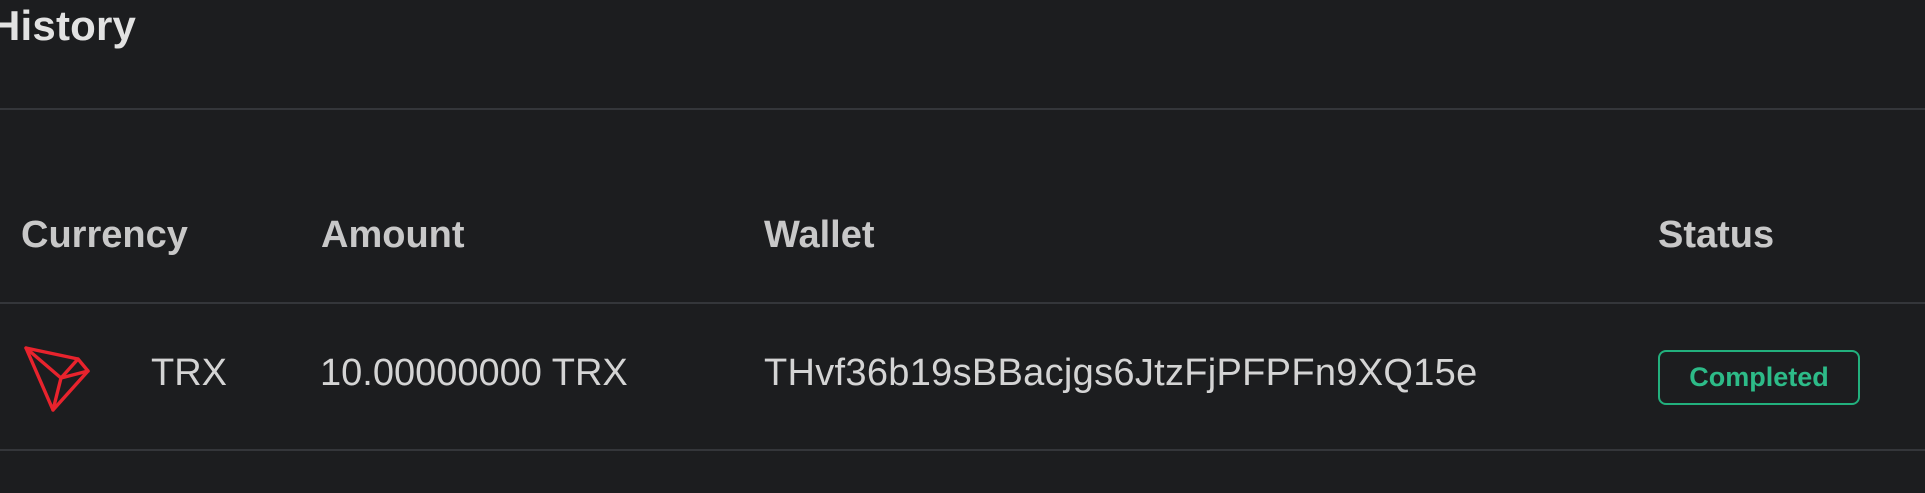 The height and width of the screenshot is (493, 1925). What do you see at coordinates (474, 373) in the screenshot?
I see `amount-cell: 10.00000000 TRX` at bounding box center [474, 373].